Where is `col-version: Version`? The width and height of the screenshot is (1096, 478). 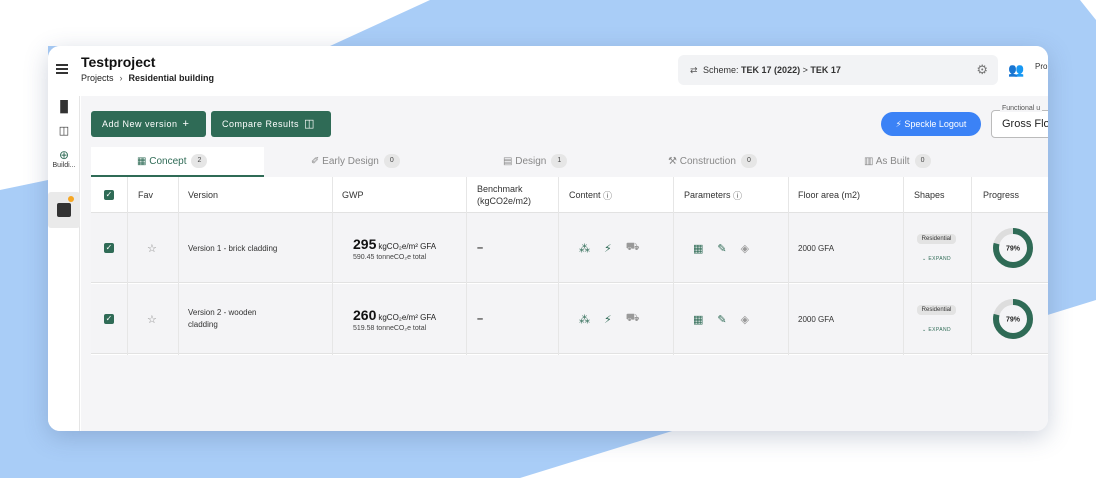
col-version: Version is located at coordinates (203, 195).